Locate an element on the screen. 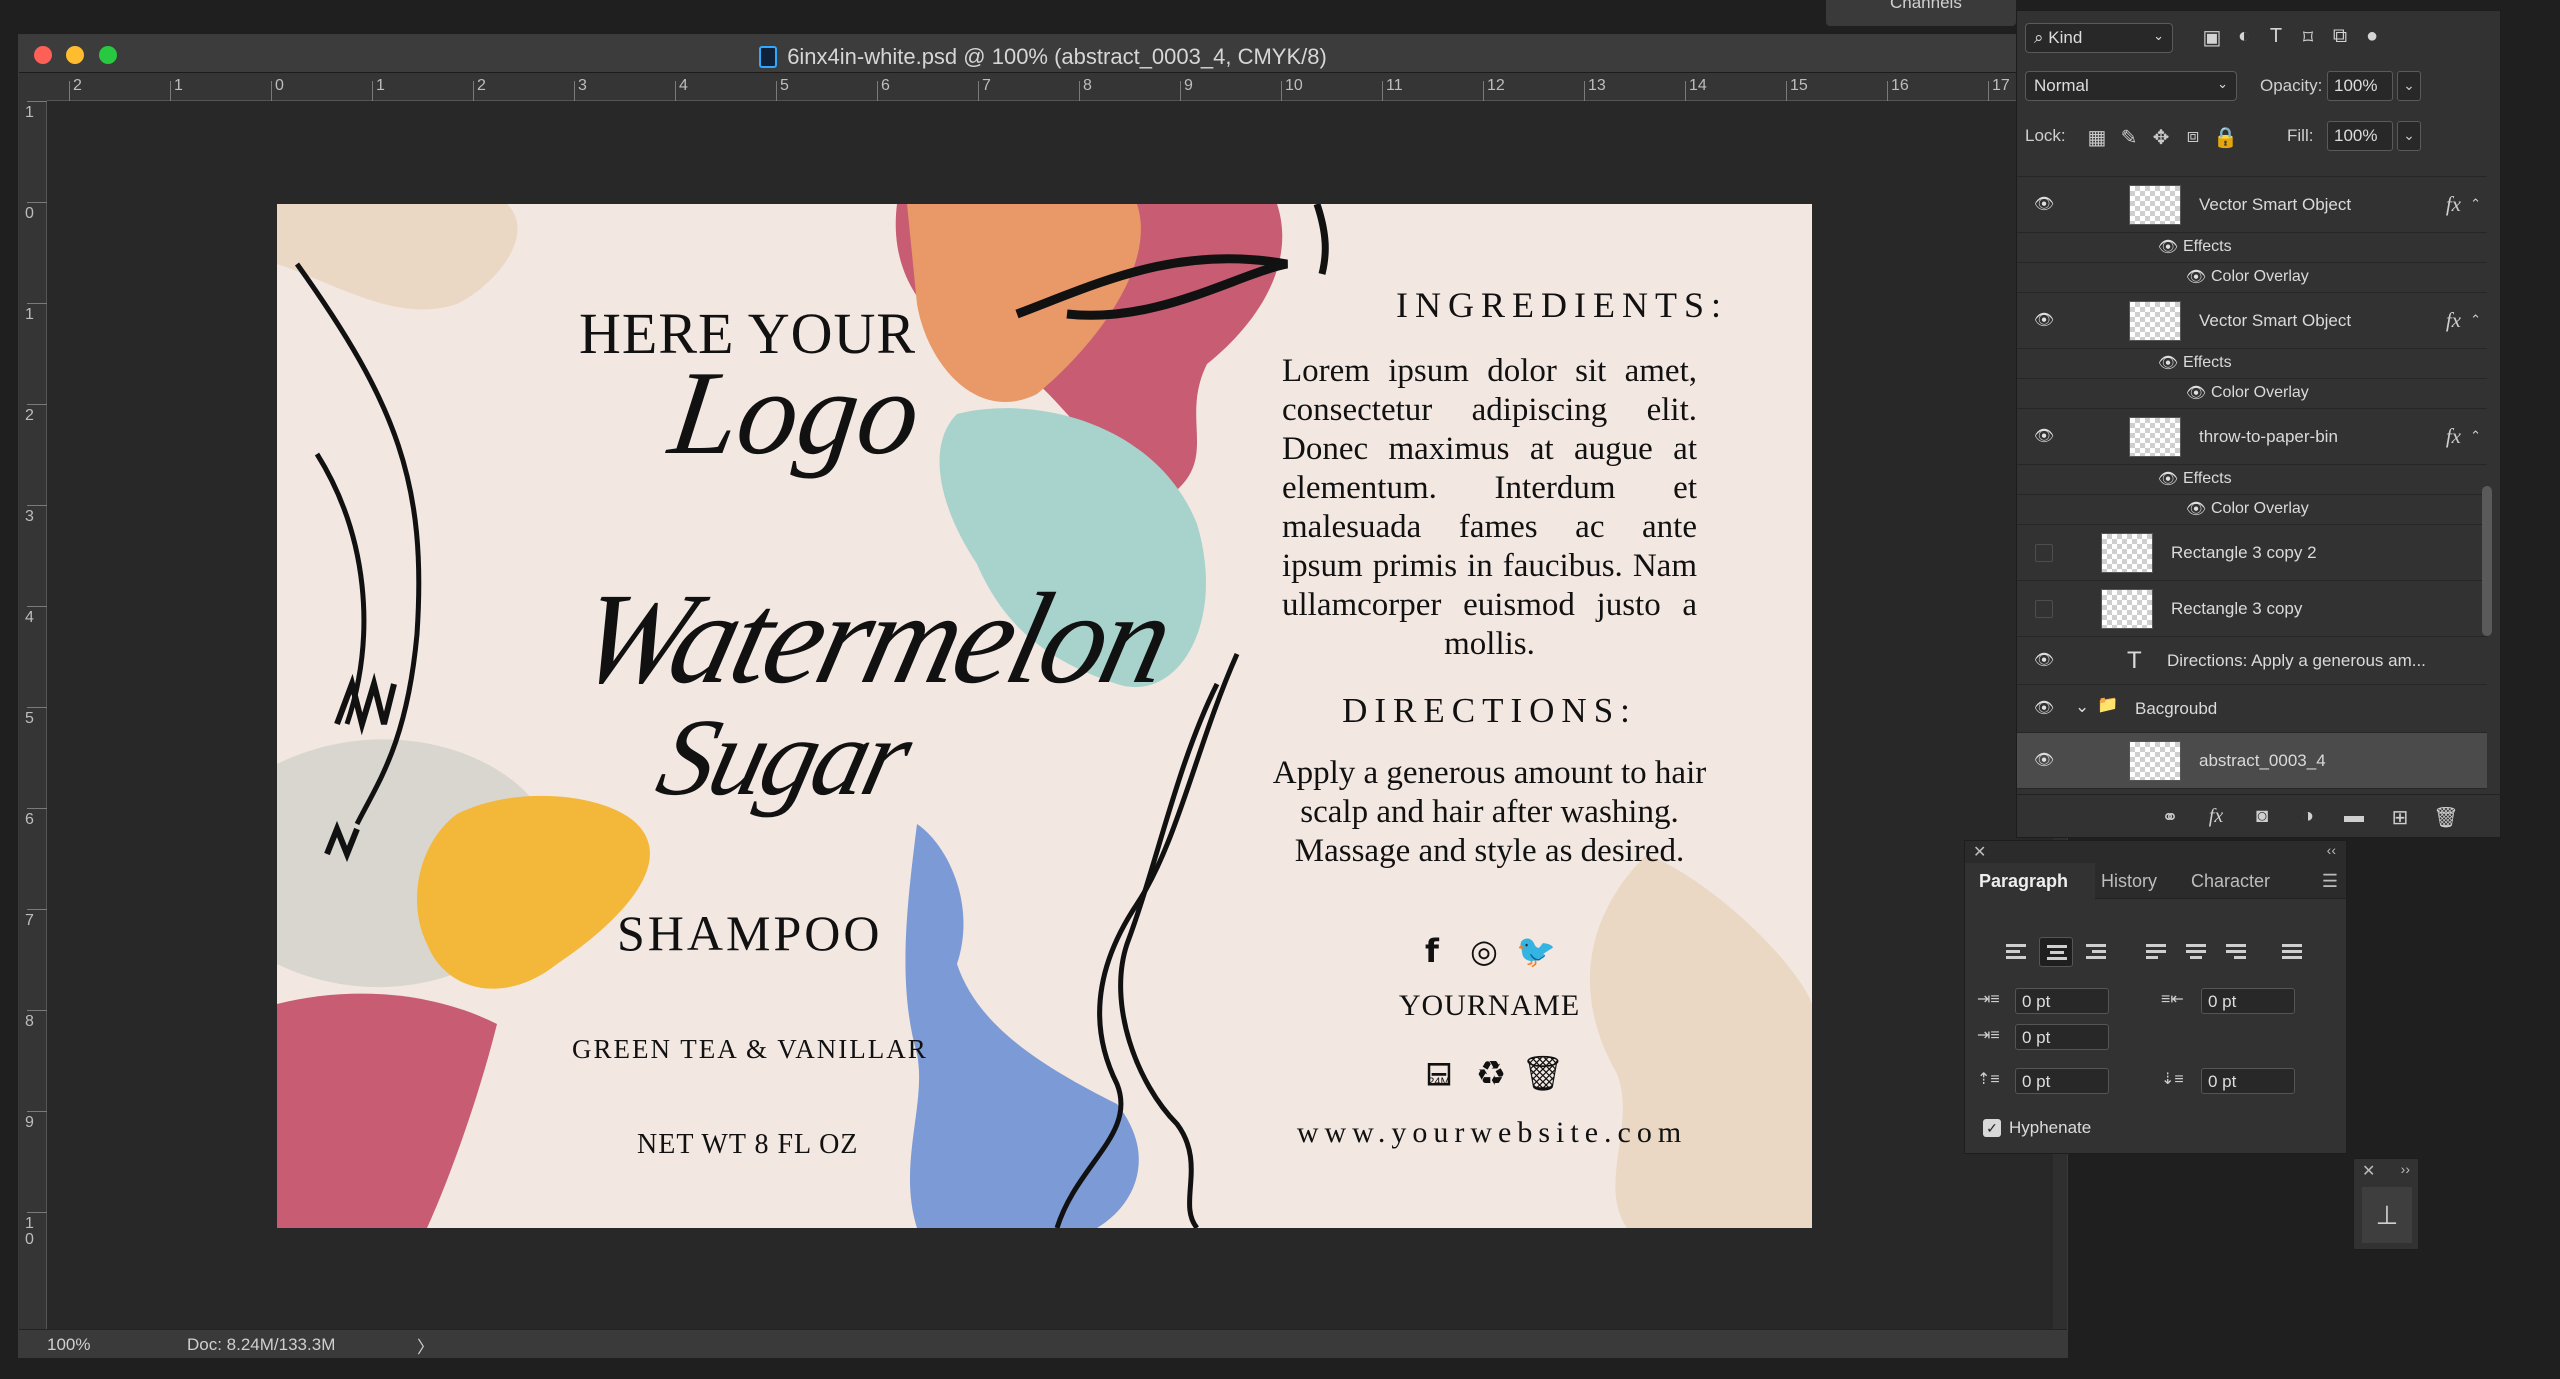 The width and height of the screenshot is (2560, 1379). lock-position-icon: ✥ is located at coordinates (2161, 137).